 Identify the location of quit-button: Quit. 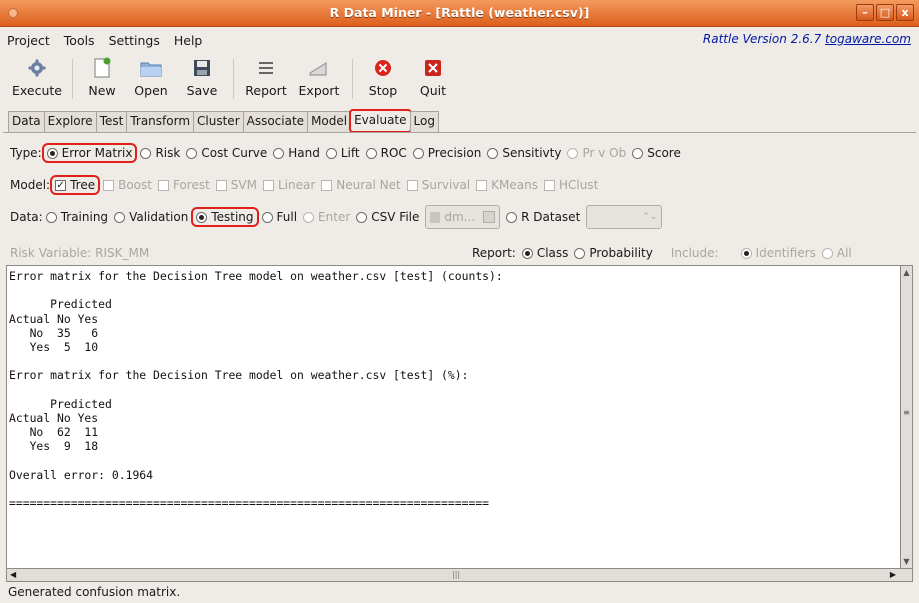
(433, 79).